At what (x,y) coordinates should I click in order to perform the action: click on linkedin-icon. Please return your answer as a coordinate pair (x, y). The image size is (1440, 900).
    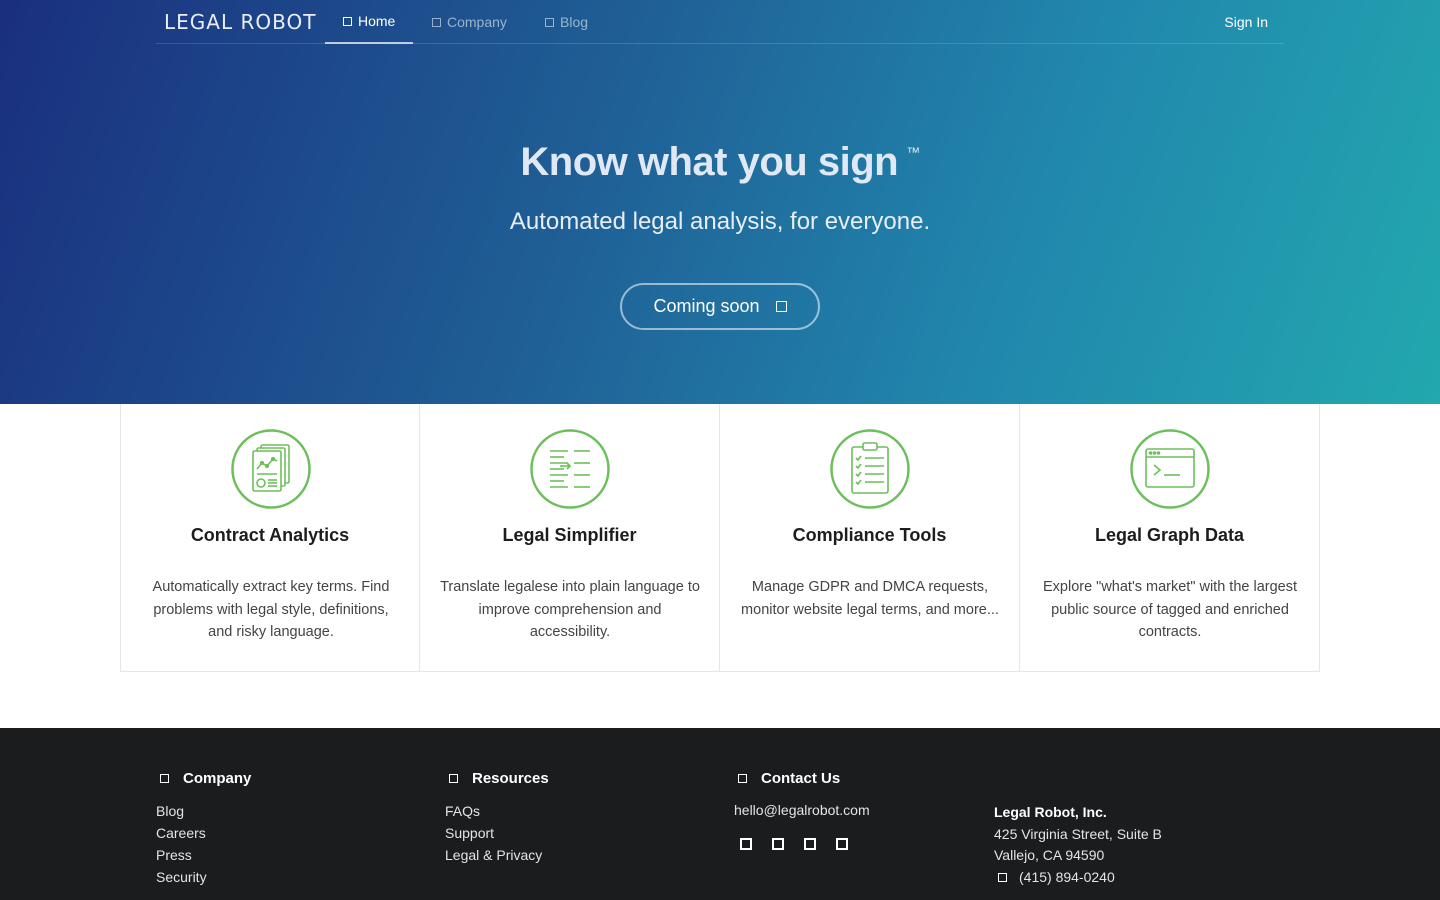
    Looking at the image, I should click on (810, 844).